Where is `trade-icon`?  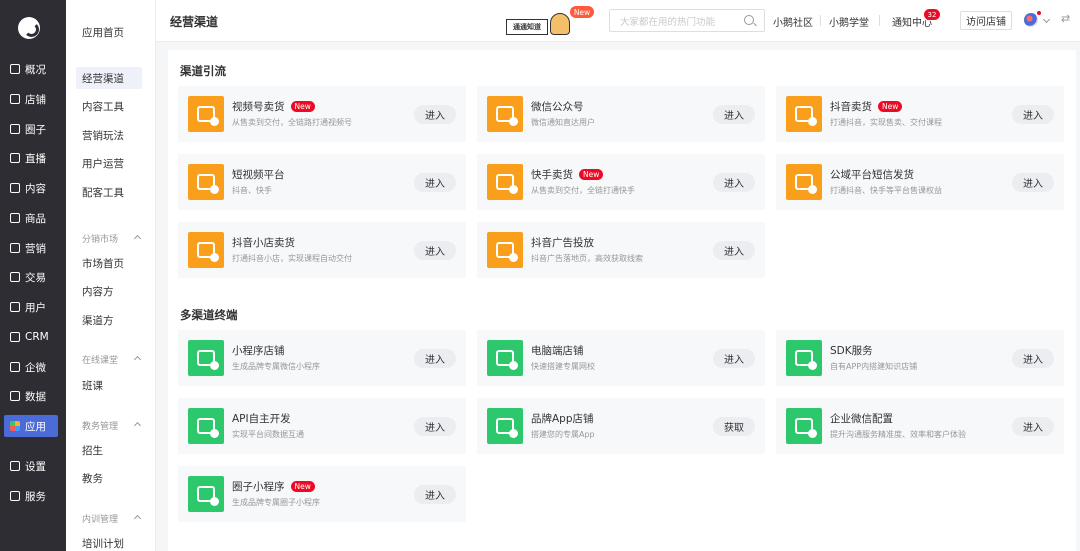 trade-icon is located at coordinates (15, 277).